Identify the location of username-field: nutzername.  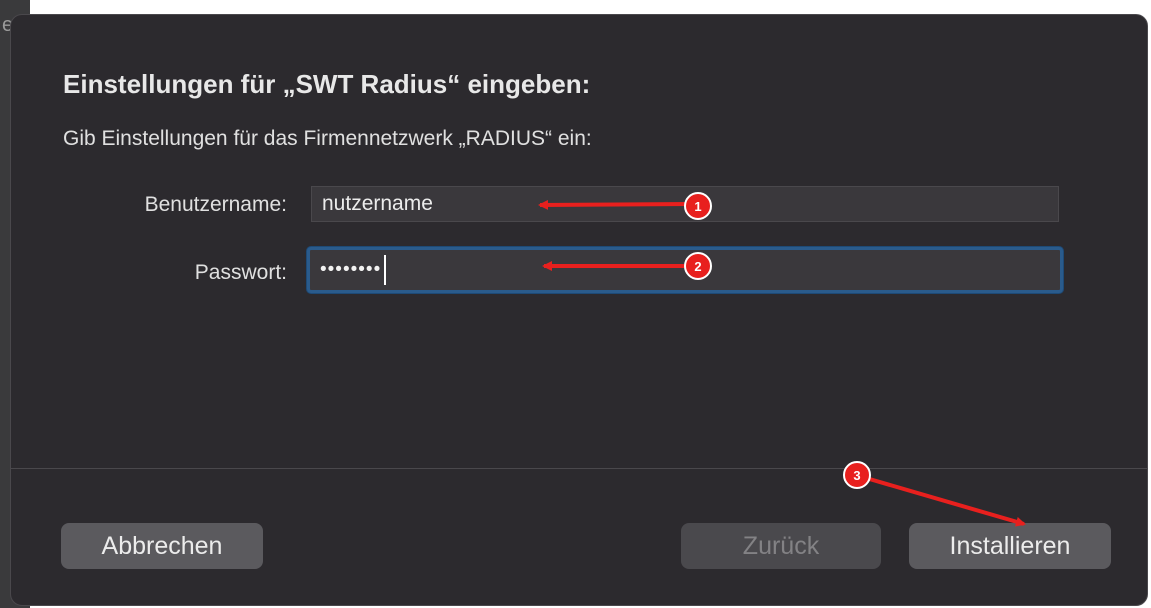
(685, 204).